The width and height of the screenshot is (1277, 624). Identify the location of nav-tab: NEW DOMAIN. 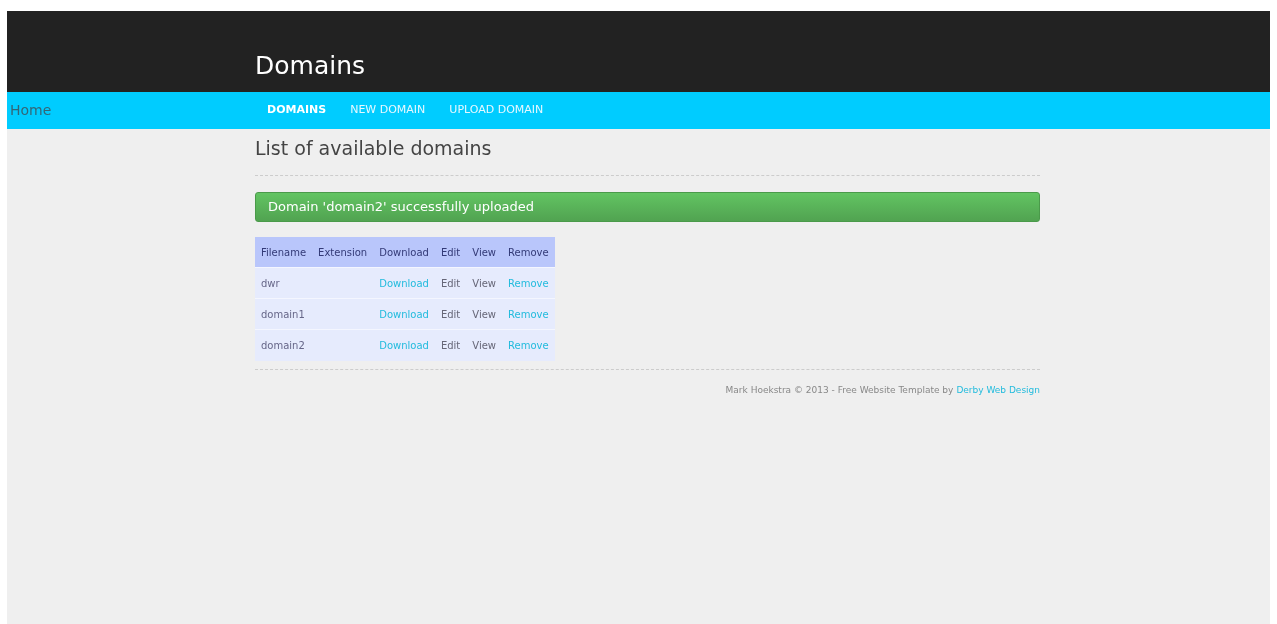
(388, 110).